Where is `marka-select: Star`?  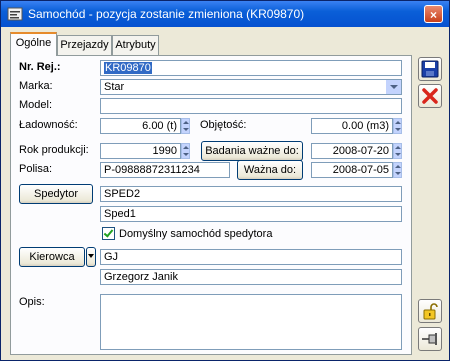 marka-select: Star is located at coordinates (251, 87).